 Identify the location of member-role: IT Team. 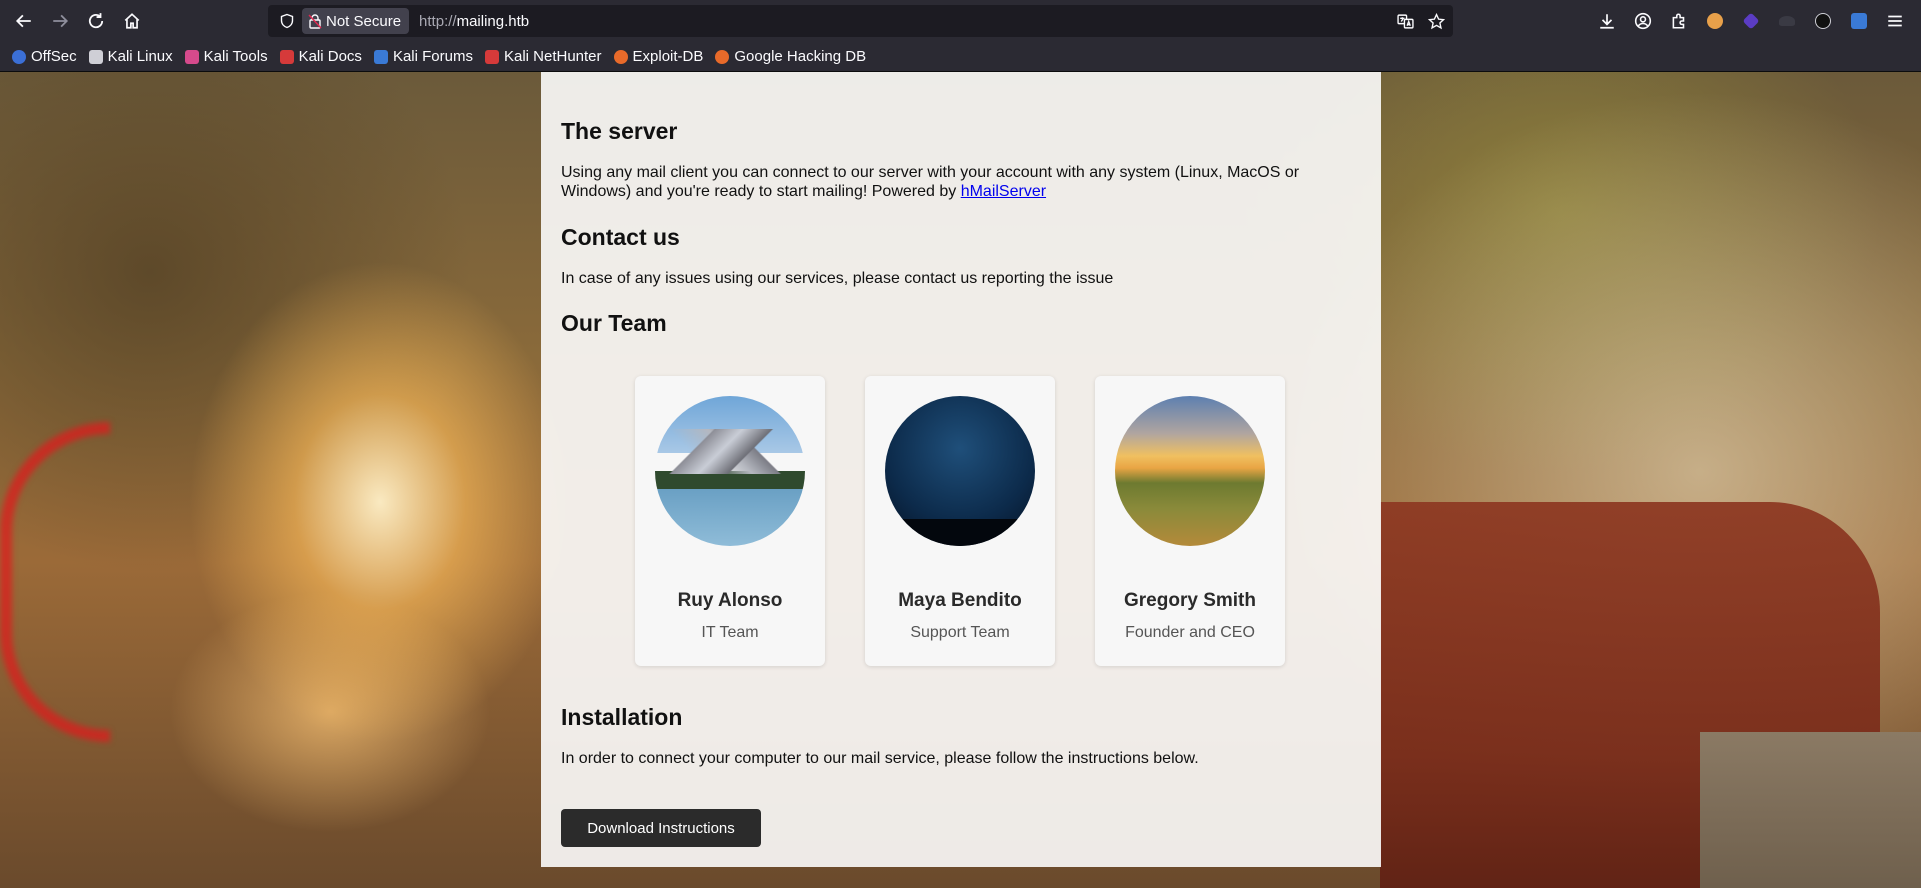
(730, 632).